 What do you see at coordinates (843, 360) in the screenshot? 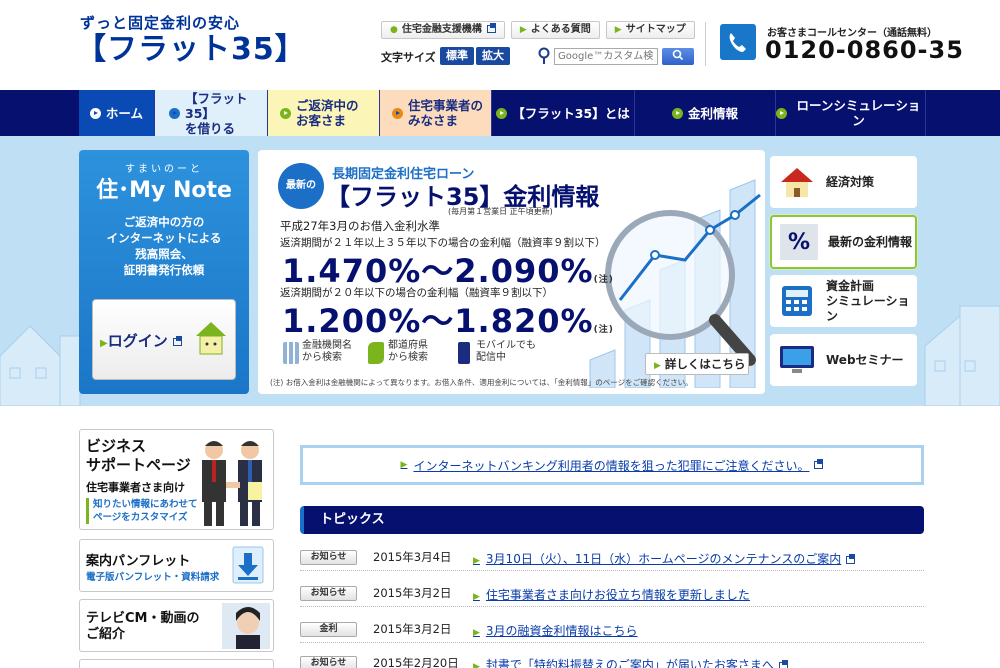
I see `web-seminar-button: Webセミナー` at bounding box center [843, 360].